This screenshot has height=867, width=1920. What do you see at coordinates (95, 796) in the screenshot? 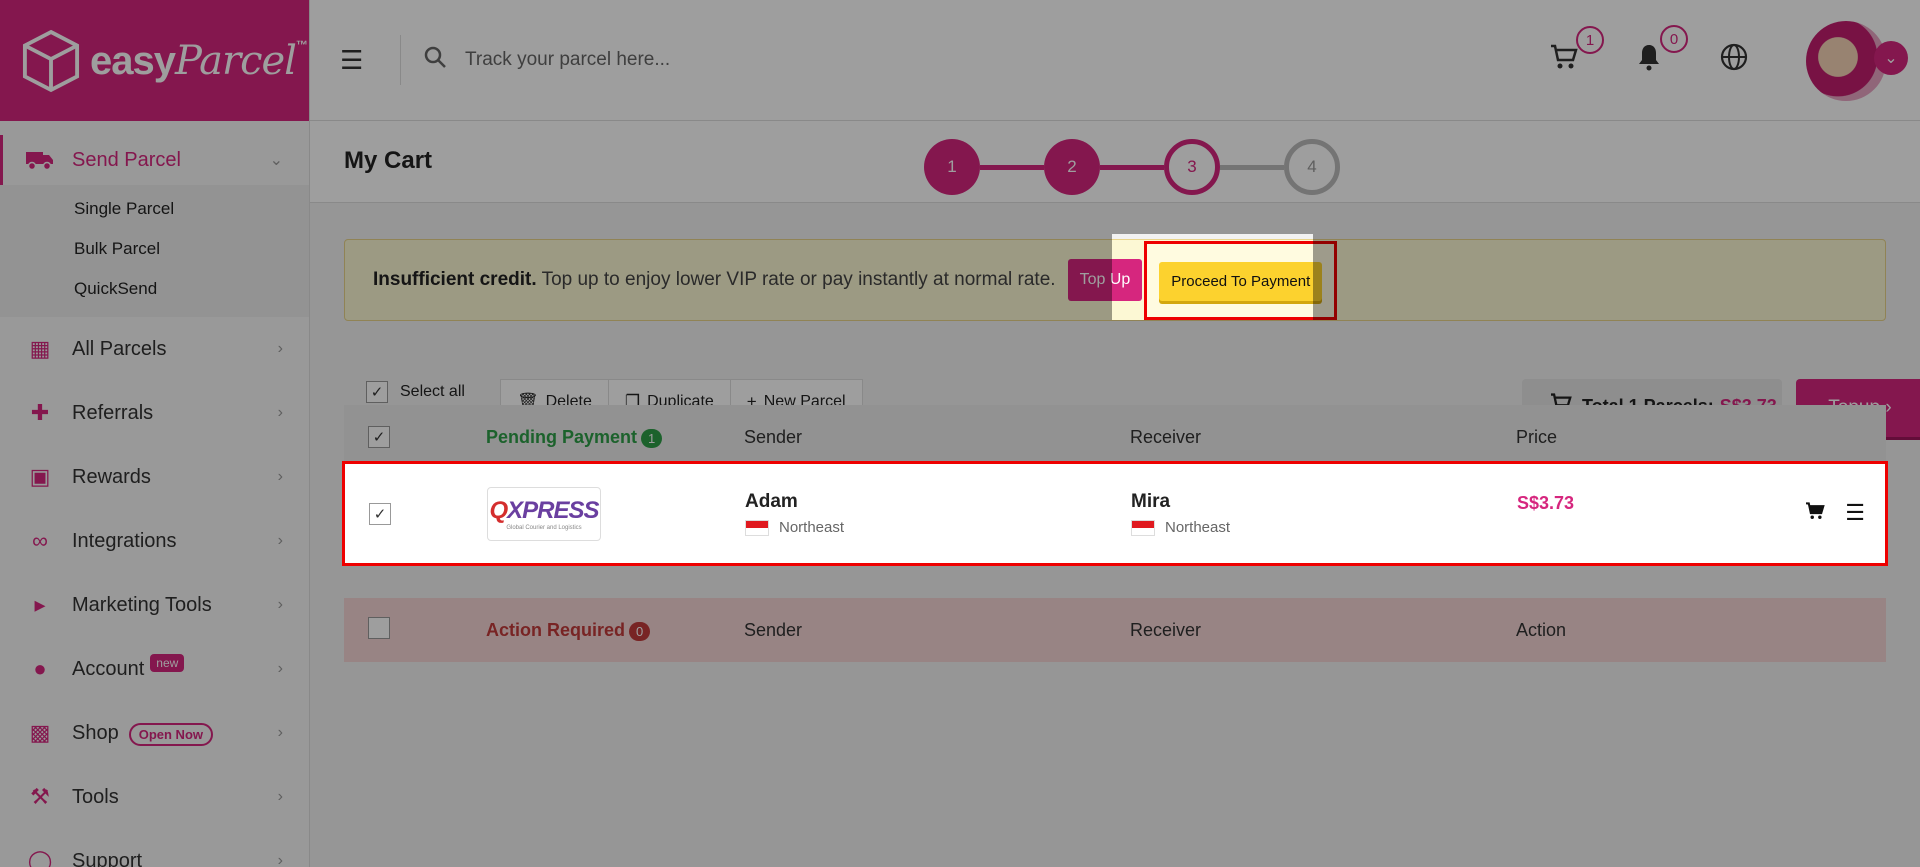
I see `sidebar-item-label: Tools` at bounding box center [95, 796].